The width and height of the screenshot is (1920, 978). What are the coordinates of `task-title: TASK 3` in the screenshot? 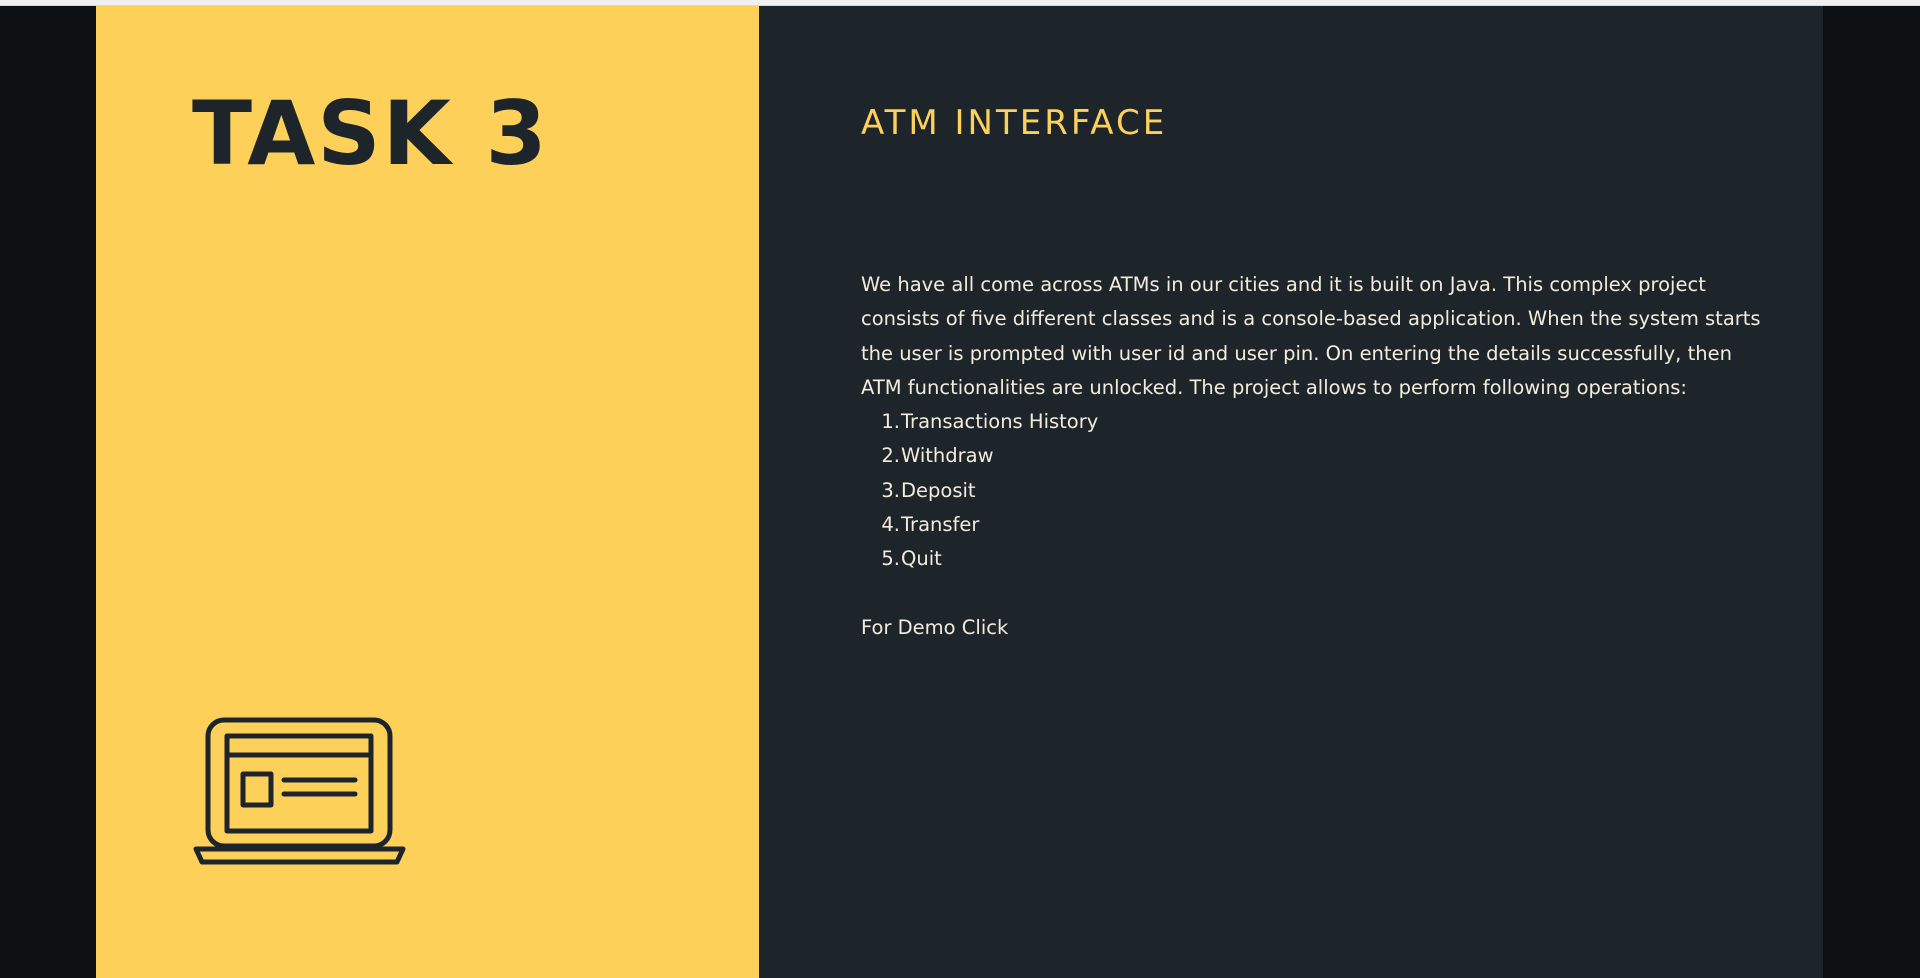 It's located at (370, 133).